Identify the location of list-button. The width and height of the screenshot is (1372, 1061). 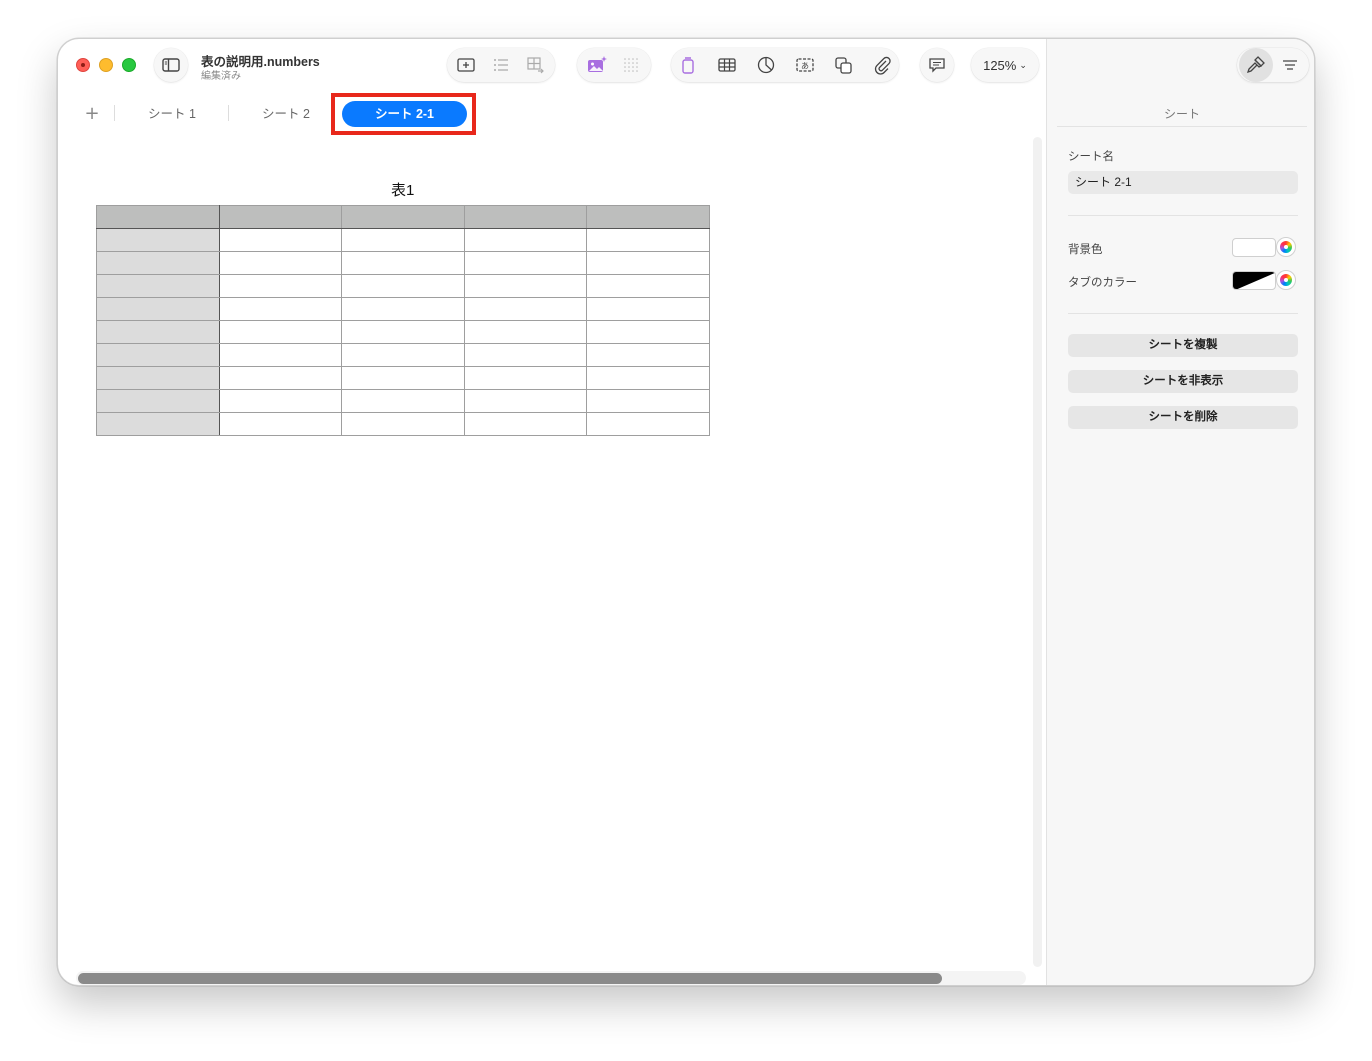
(501, 65).